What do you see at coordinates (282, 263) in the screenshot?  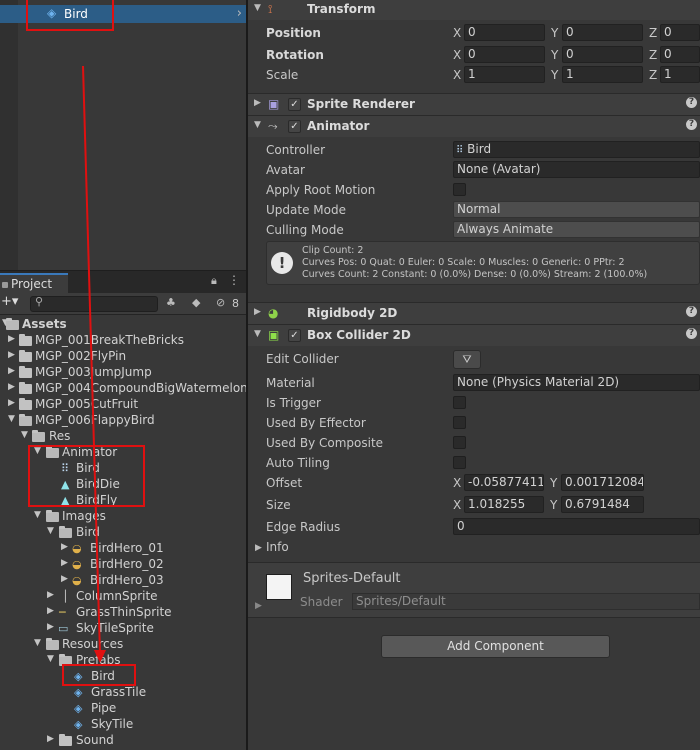 I see `info-warning-icon: !` at bounding box center [282, 263].